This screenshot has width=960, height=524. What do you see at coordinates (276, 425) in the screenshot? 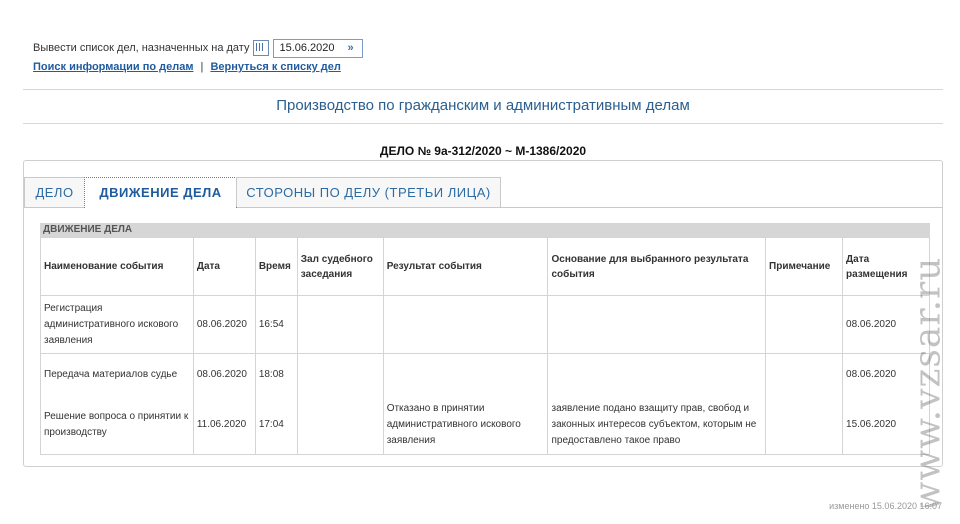
I see `table-cell: 17:04` at bounding box center [276, 425].